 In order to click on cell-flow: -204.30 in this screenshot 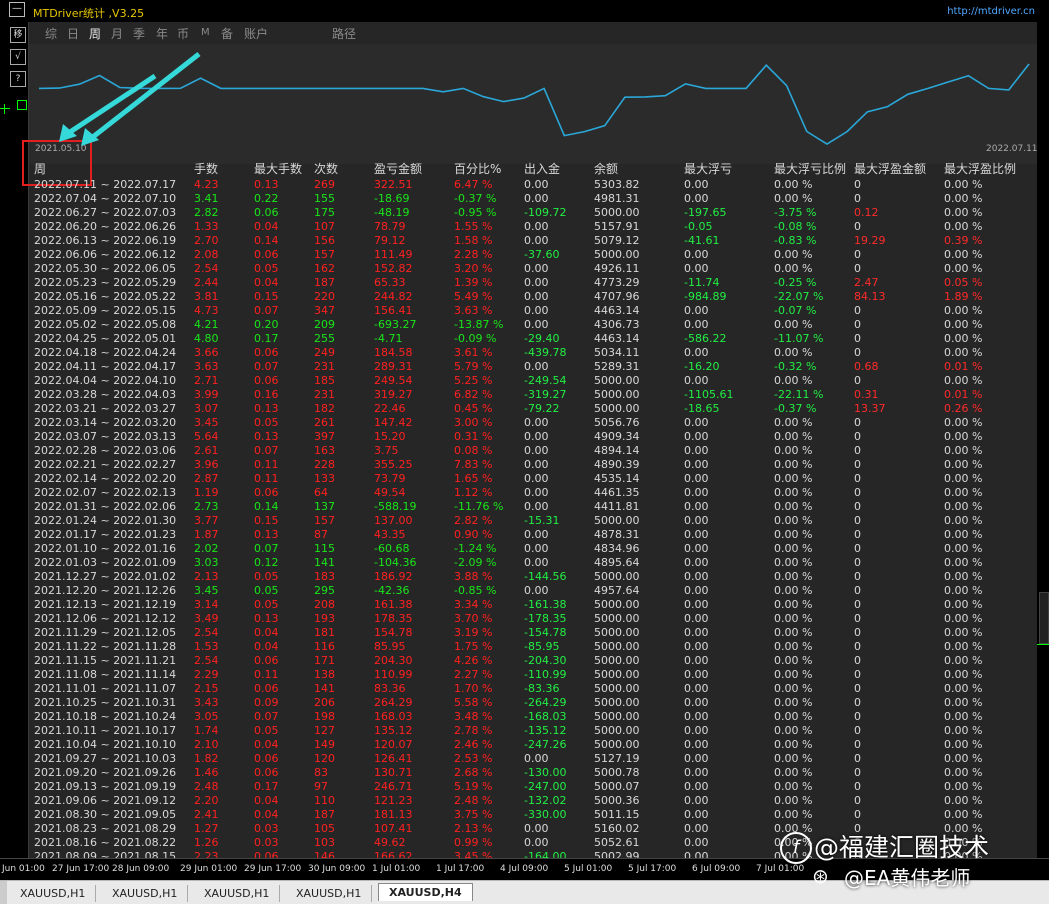, I will do `click(545, 660)`.